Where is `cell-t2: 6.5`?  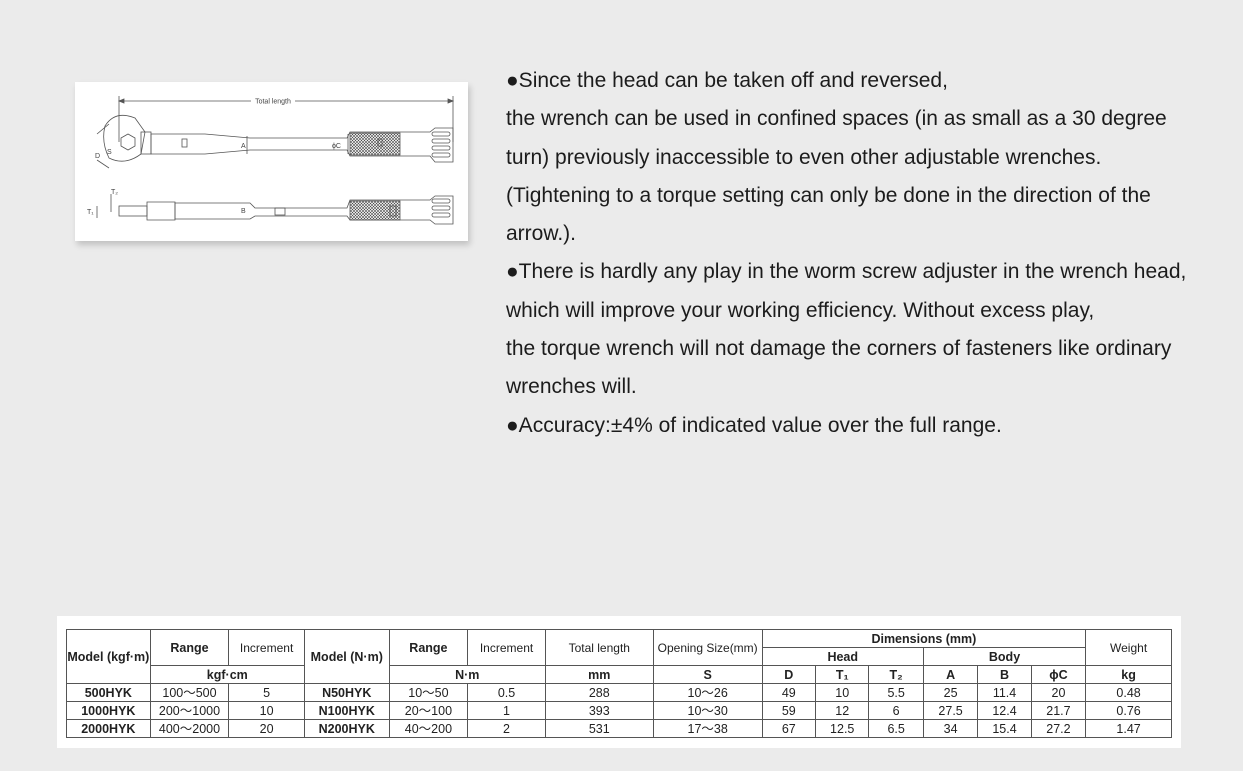 cell-t2: 6.5 is located at coordinates (896, 728).